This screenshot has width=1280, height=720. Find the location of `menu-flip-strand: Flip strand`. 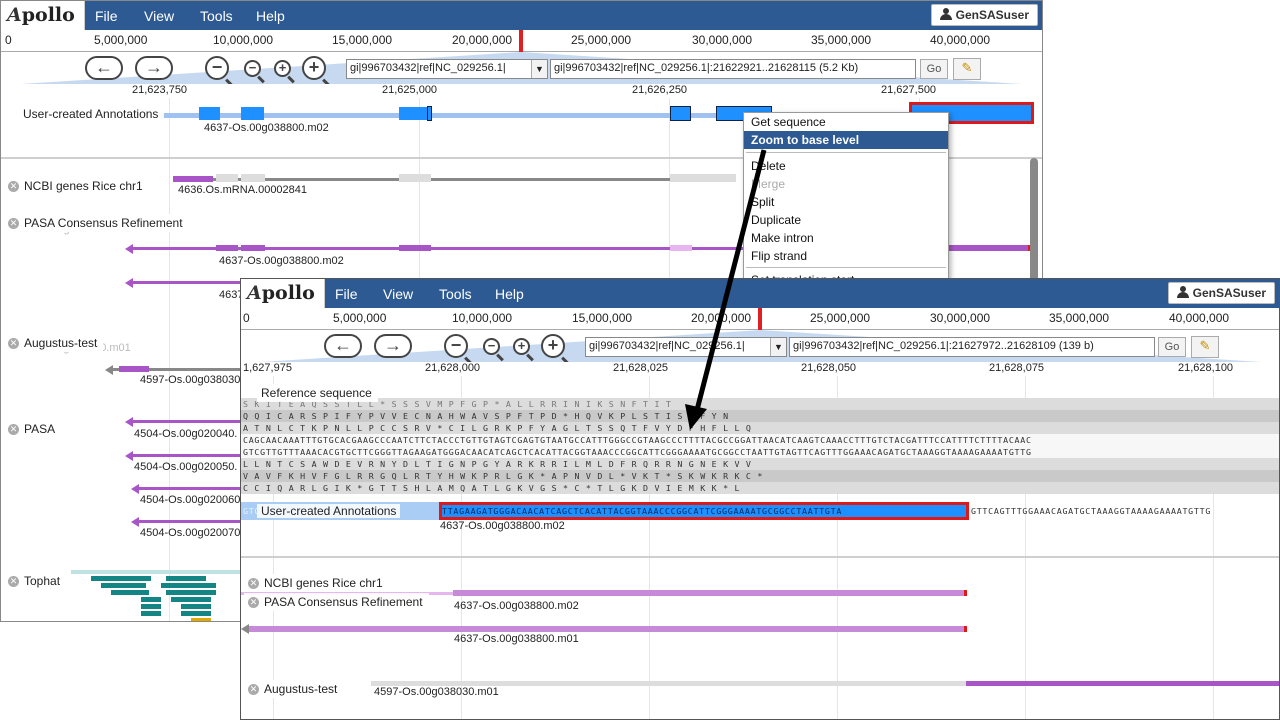

menu-flip-strand: Flip strand is located at coordinates (846, 256).